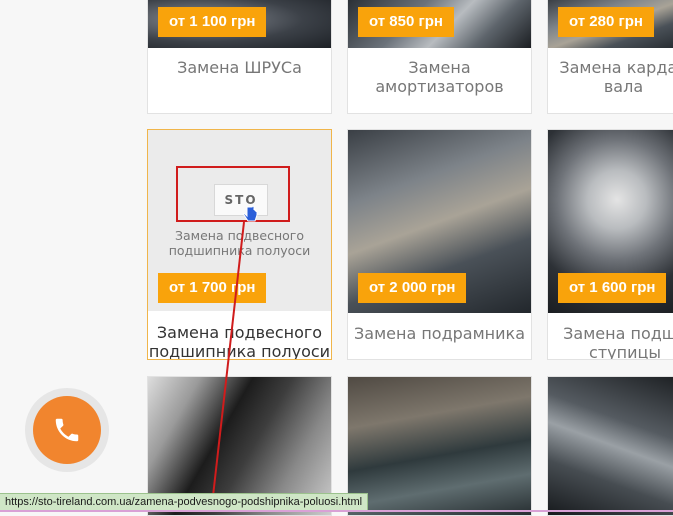  What do you see at coordinates (212, 288) in the screenshot?
I see `price-badge: от 1 700 грн` at bounding box center [212, 288].